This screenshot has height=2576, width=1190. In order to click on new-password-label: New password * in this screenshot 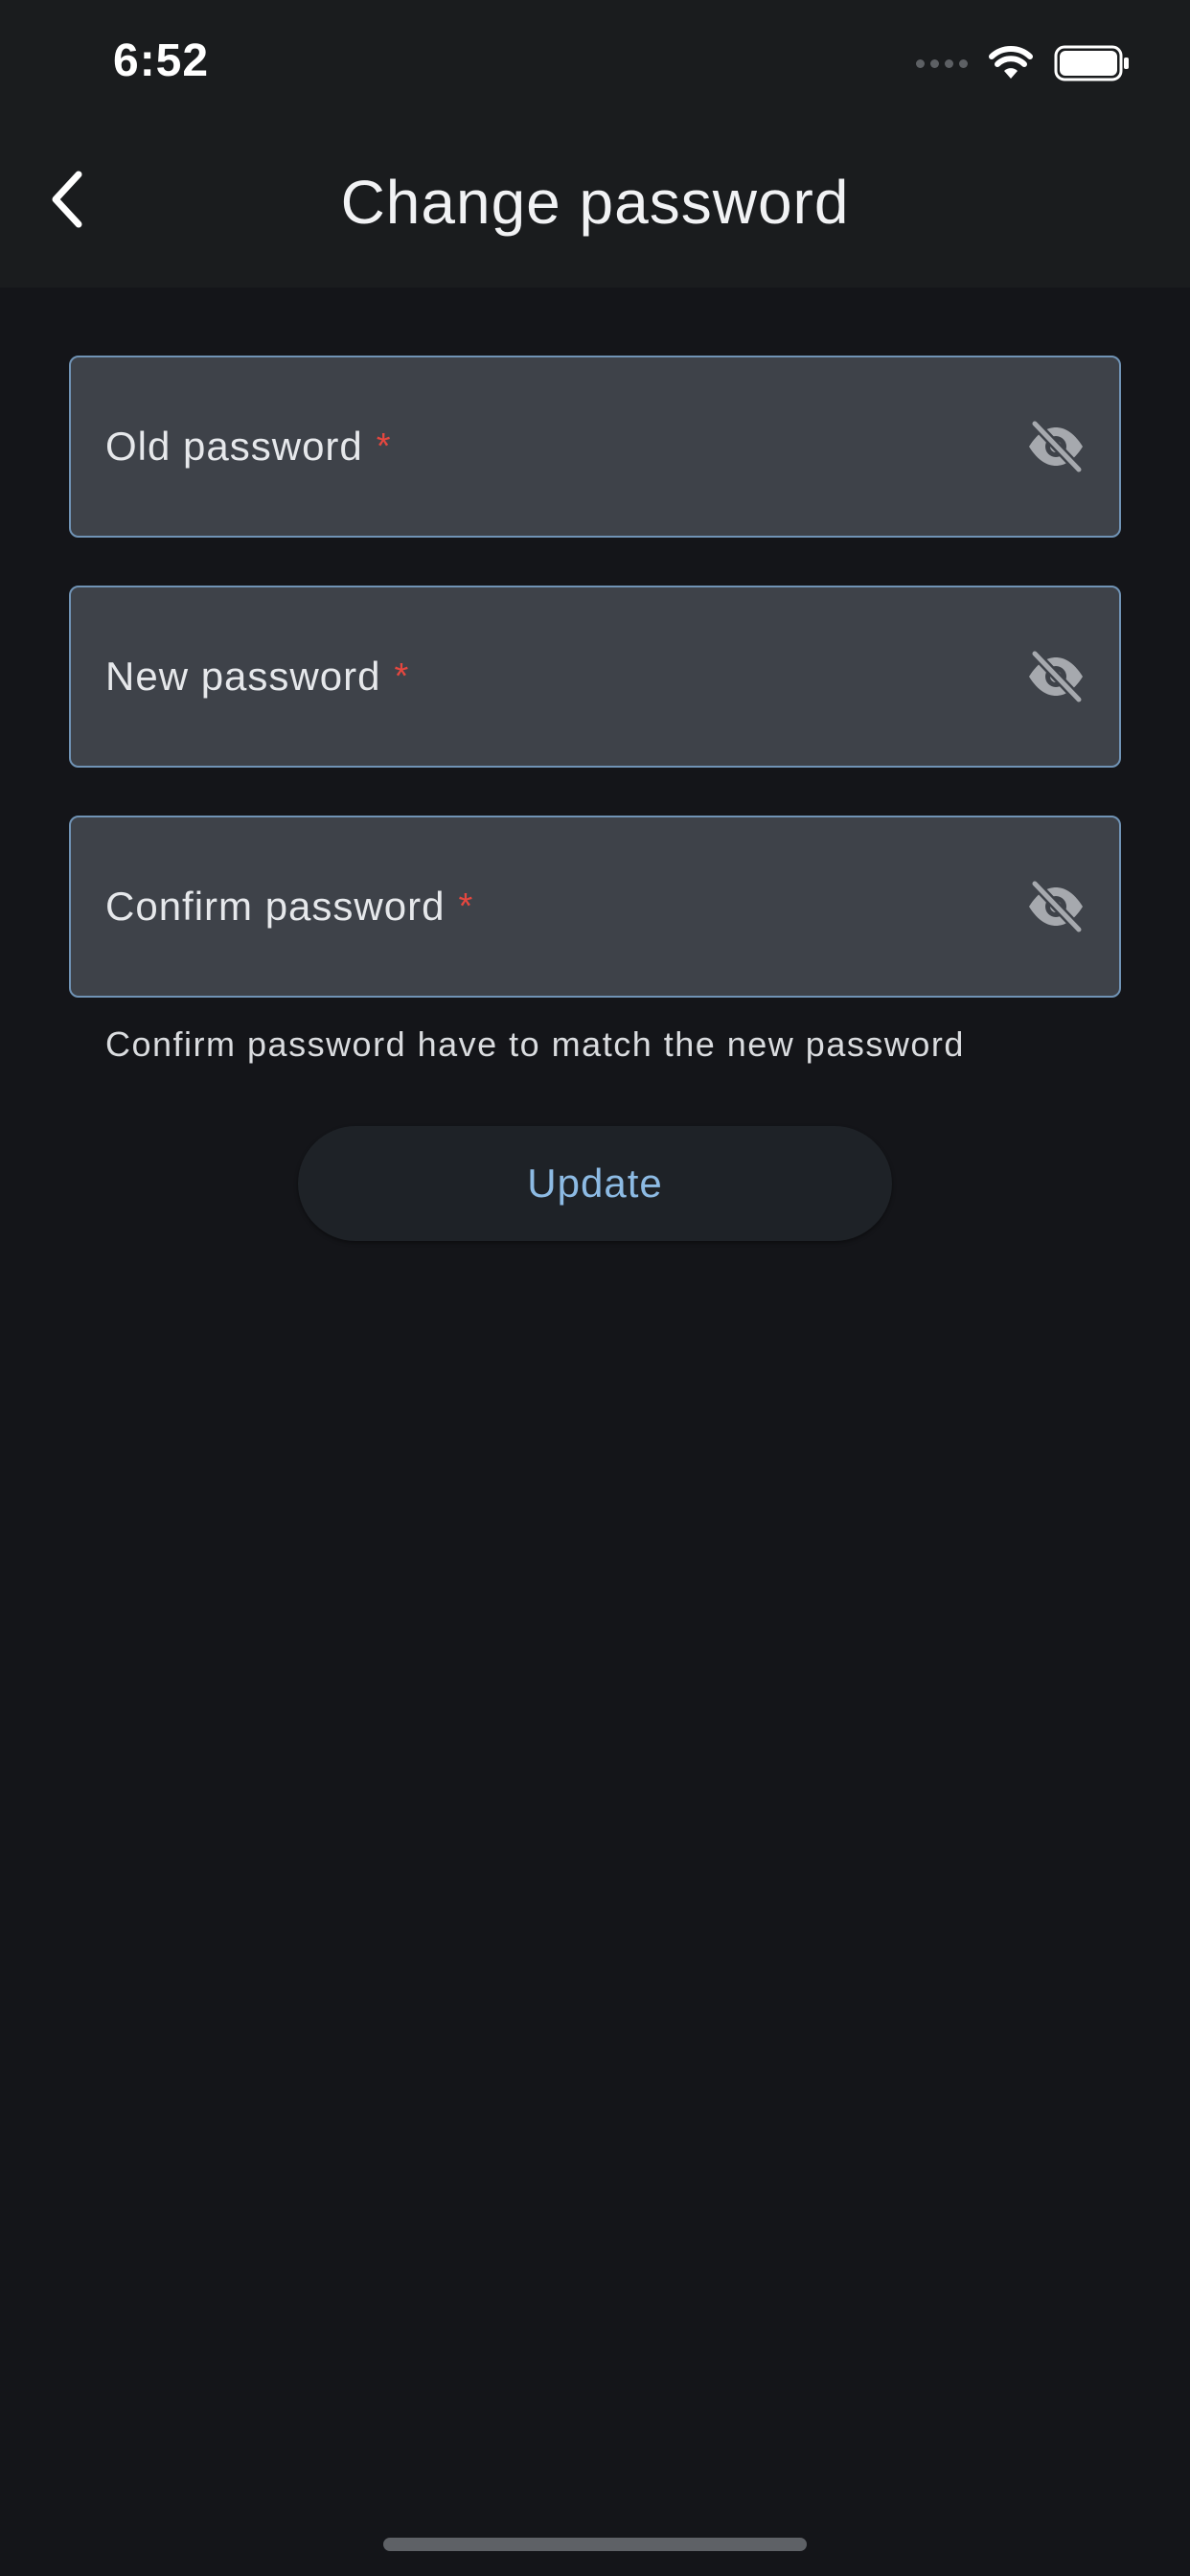, I will do `click(257, 676)`.